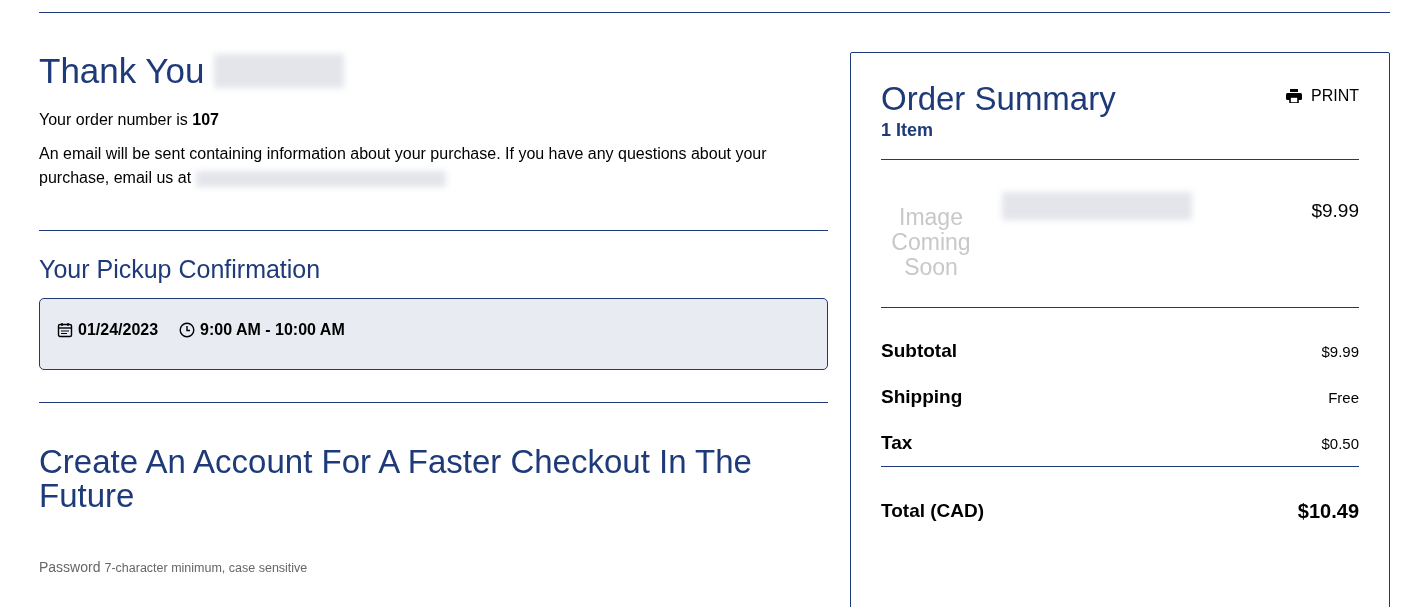  I want to click on print-button: PRINT, so click(1322, 92).